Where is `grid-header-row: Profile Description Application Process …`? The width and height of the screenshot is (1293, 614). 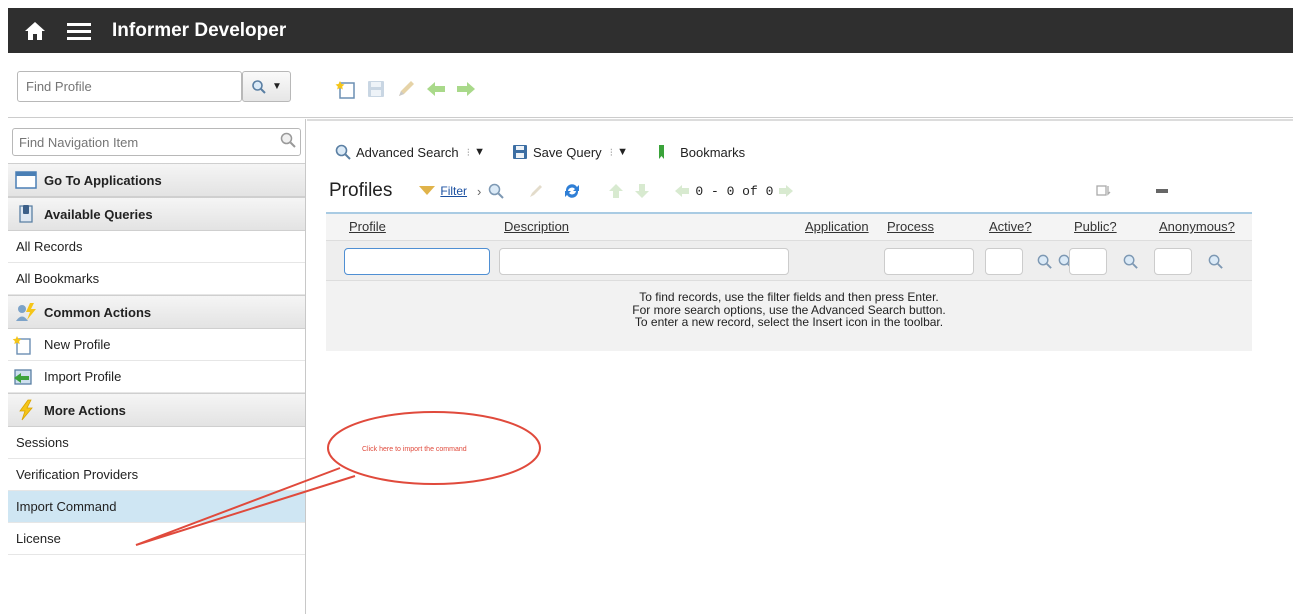 grid-header-row: Profile Description Application Process … is located at coordinates (789, 227).